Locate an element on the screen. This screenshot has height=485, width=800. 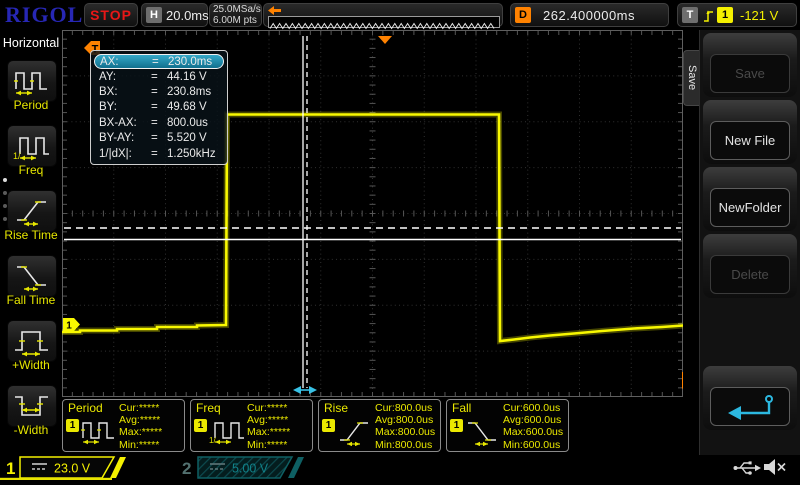
new-file-button: New File is located at coordinates (750, 140).